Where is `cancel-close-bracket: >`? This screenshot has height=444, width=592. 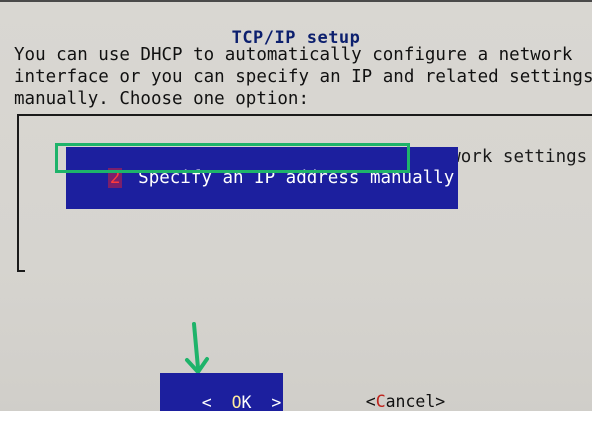
cancel-close-bracket: > is located at coordinates (440, 401).